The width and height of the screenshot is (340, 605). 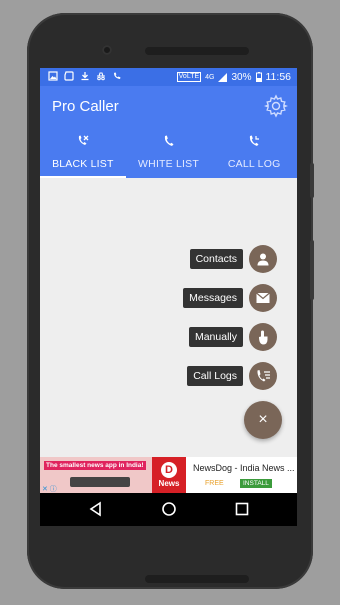 What do you see at coordinates (312, 180) in the screenshot?
I see `power-button` at bounding box center [312, 180].